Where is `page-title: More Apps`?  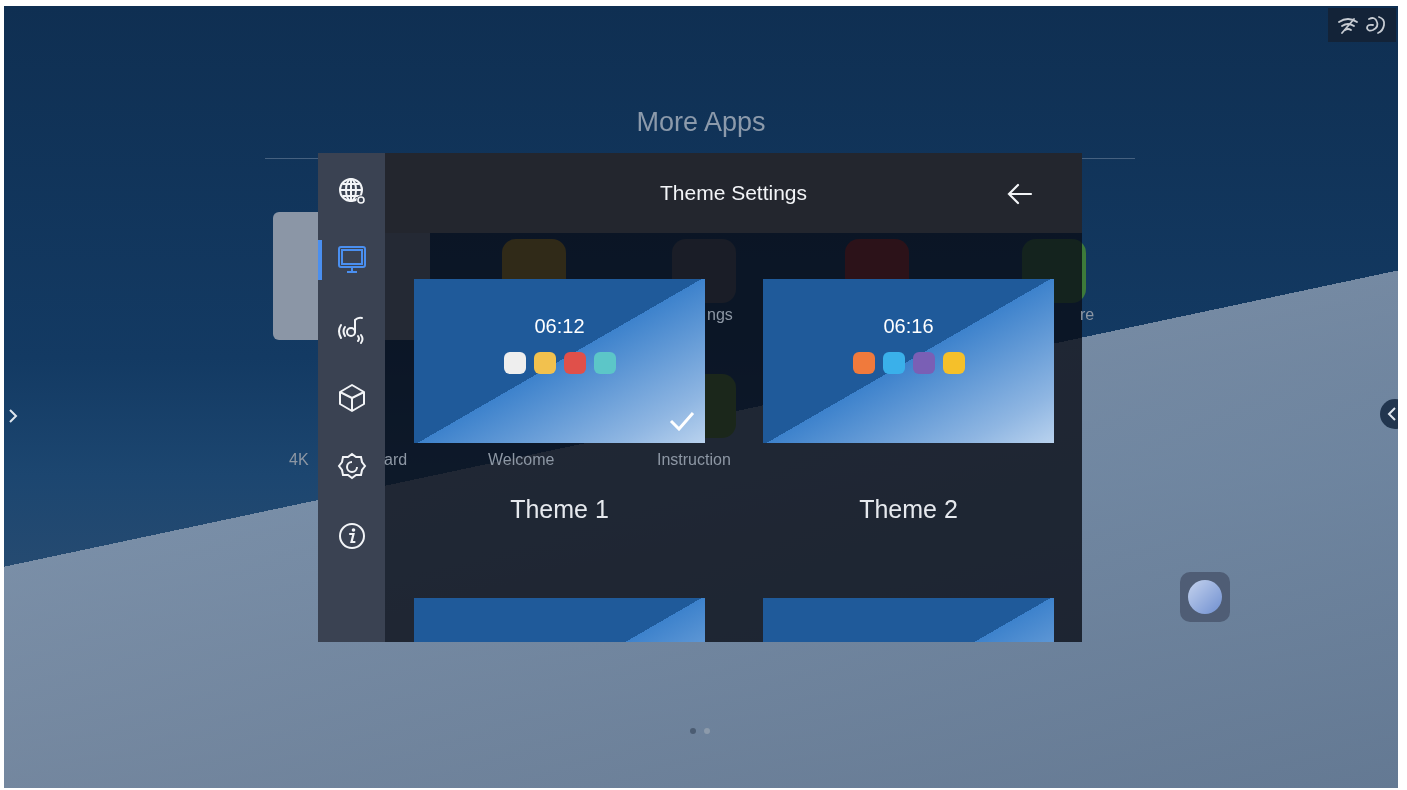
page-title: More Apps is located at coordinates (701, 122).